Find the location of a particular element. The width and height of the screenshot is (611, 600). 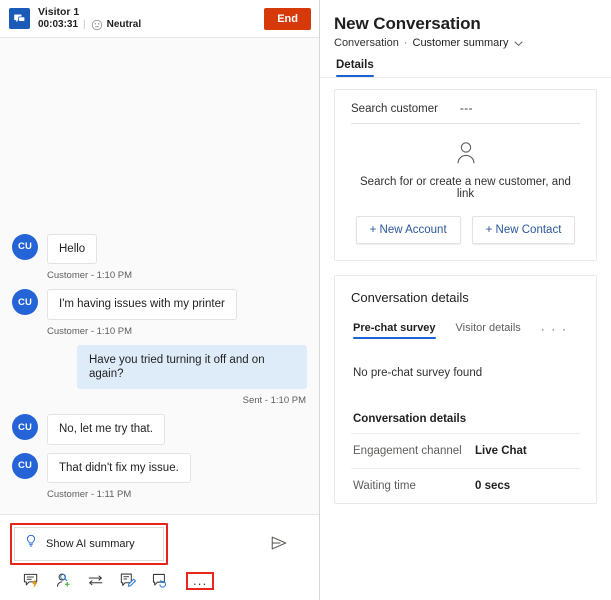

message-status: Customer - 1:11 PM is located at coordinates (89, 494).